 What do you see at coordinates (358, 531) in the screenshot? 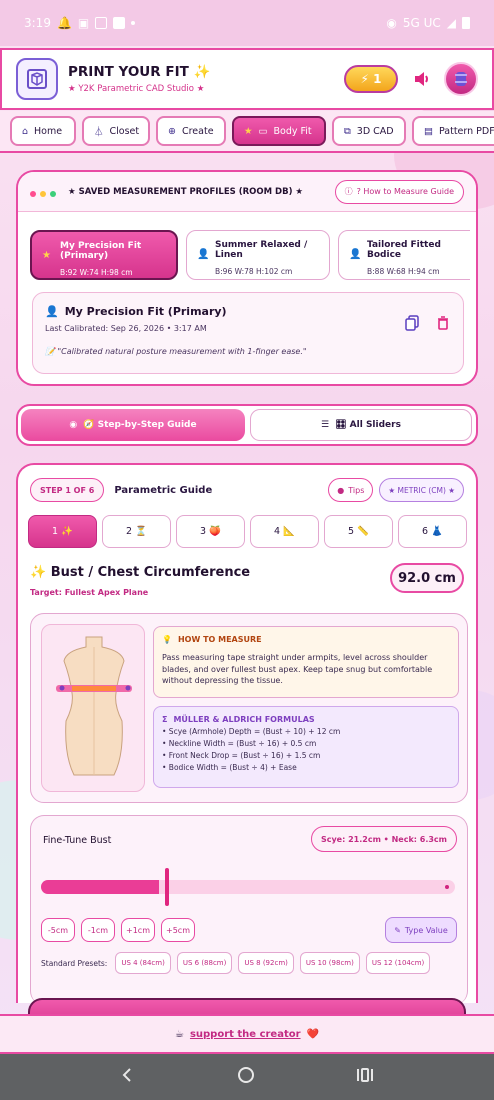
I see `step-5-tab: 5 📏` at bounding box center [358, 531].